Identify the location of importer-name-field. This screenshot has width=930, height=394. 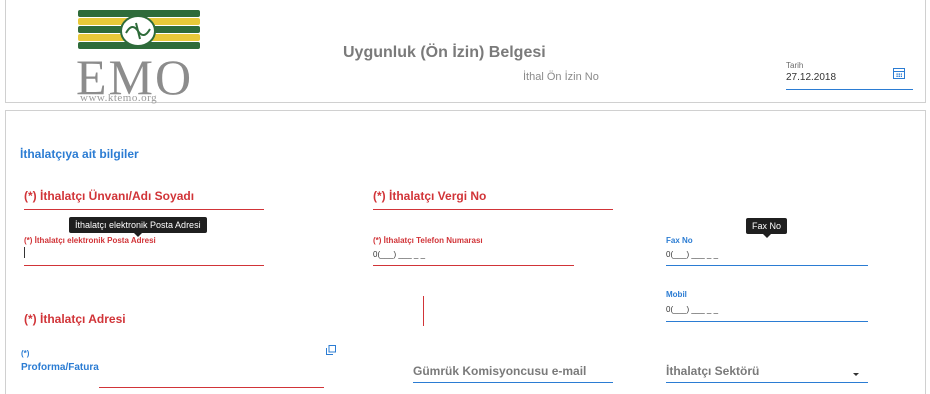
(144, 209).